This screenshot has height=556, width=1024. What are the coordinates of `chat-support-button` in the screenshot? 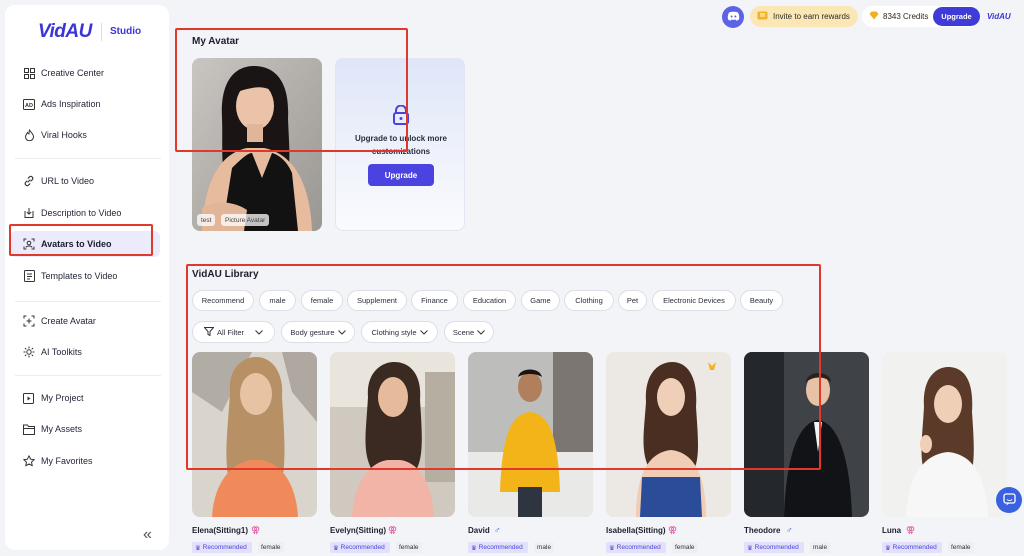 It's located at (1009, 500).